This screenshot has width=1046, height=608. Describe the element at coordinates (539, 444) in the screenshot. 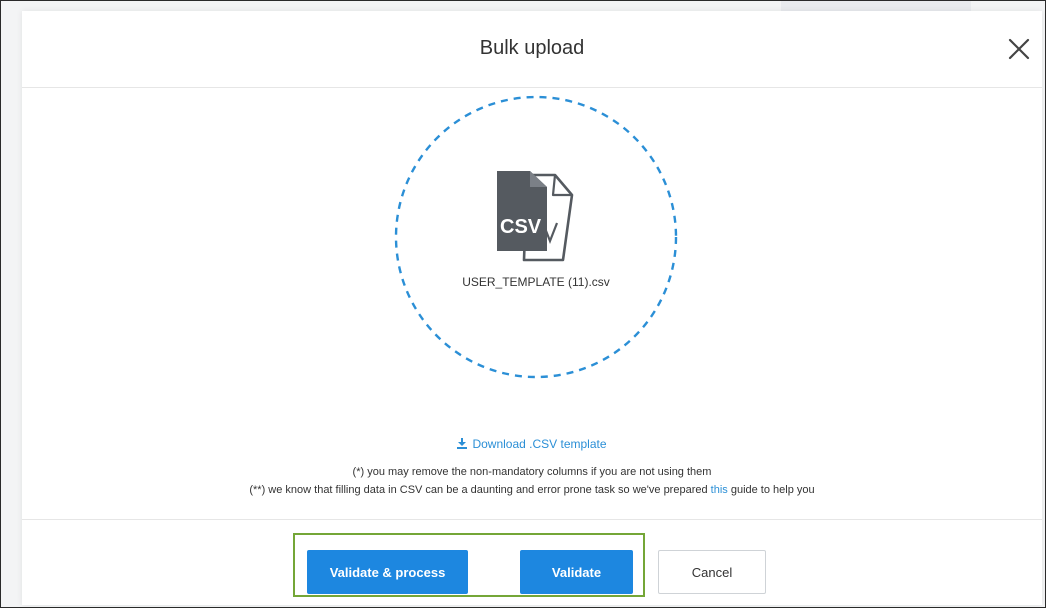

I see `download-template-label: Download .CSV template` at that location.